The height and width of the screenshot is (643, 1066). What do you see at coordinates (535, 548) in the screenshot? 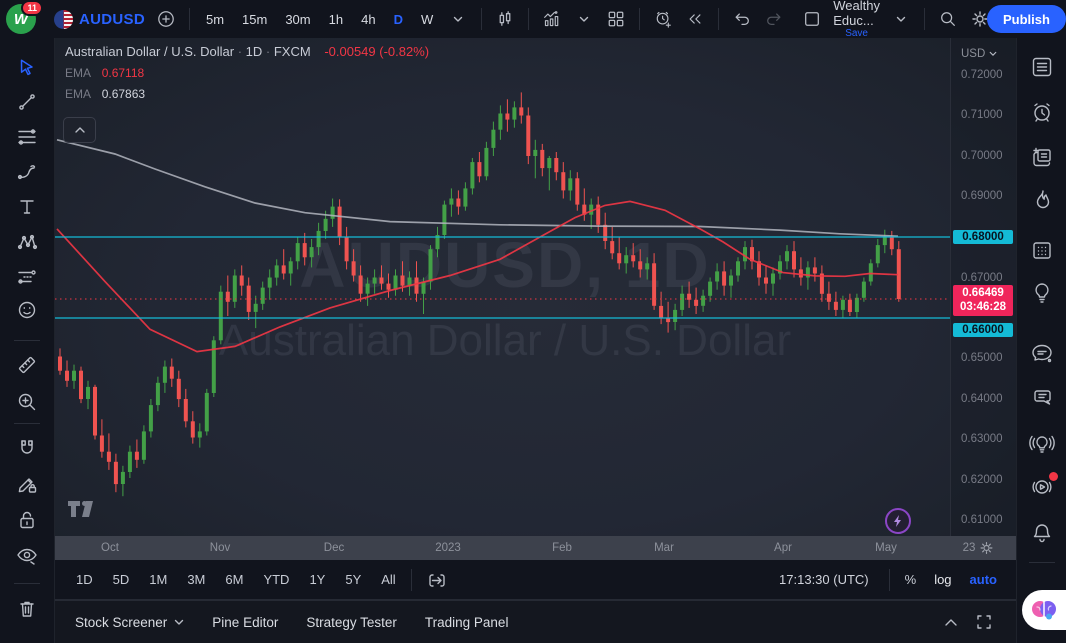
I see `time-axis: Oct Nov Dec 2023 Feb Mar Apr May 23` at bounding box center [535, 548].